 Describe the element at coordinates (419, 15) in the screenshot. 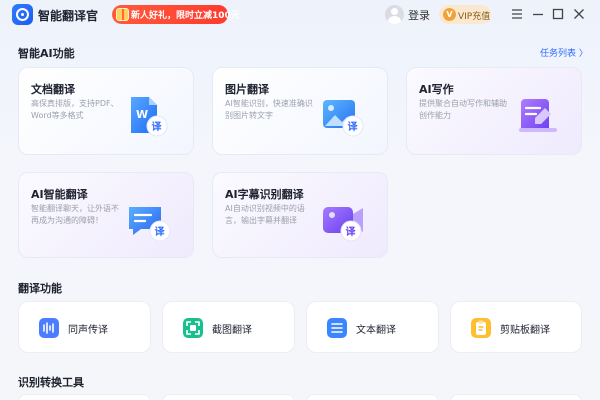

I see `login-button: 登录` at that location.